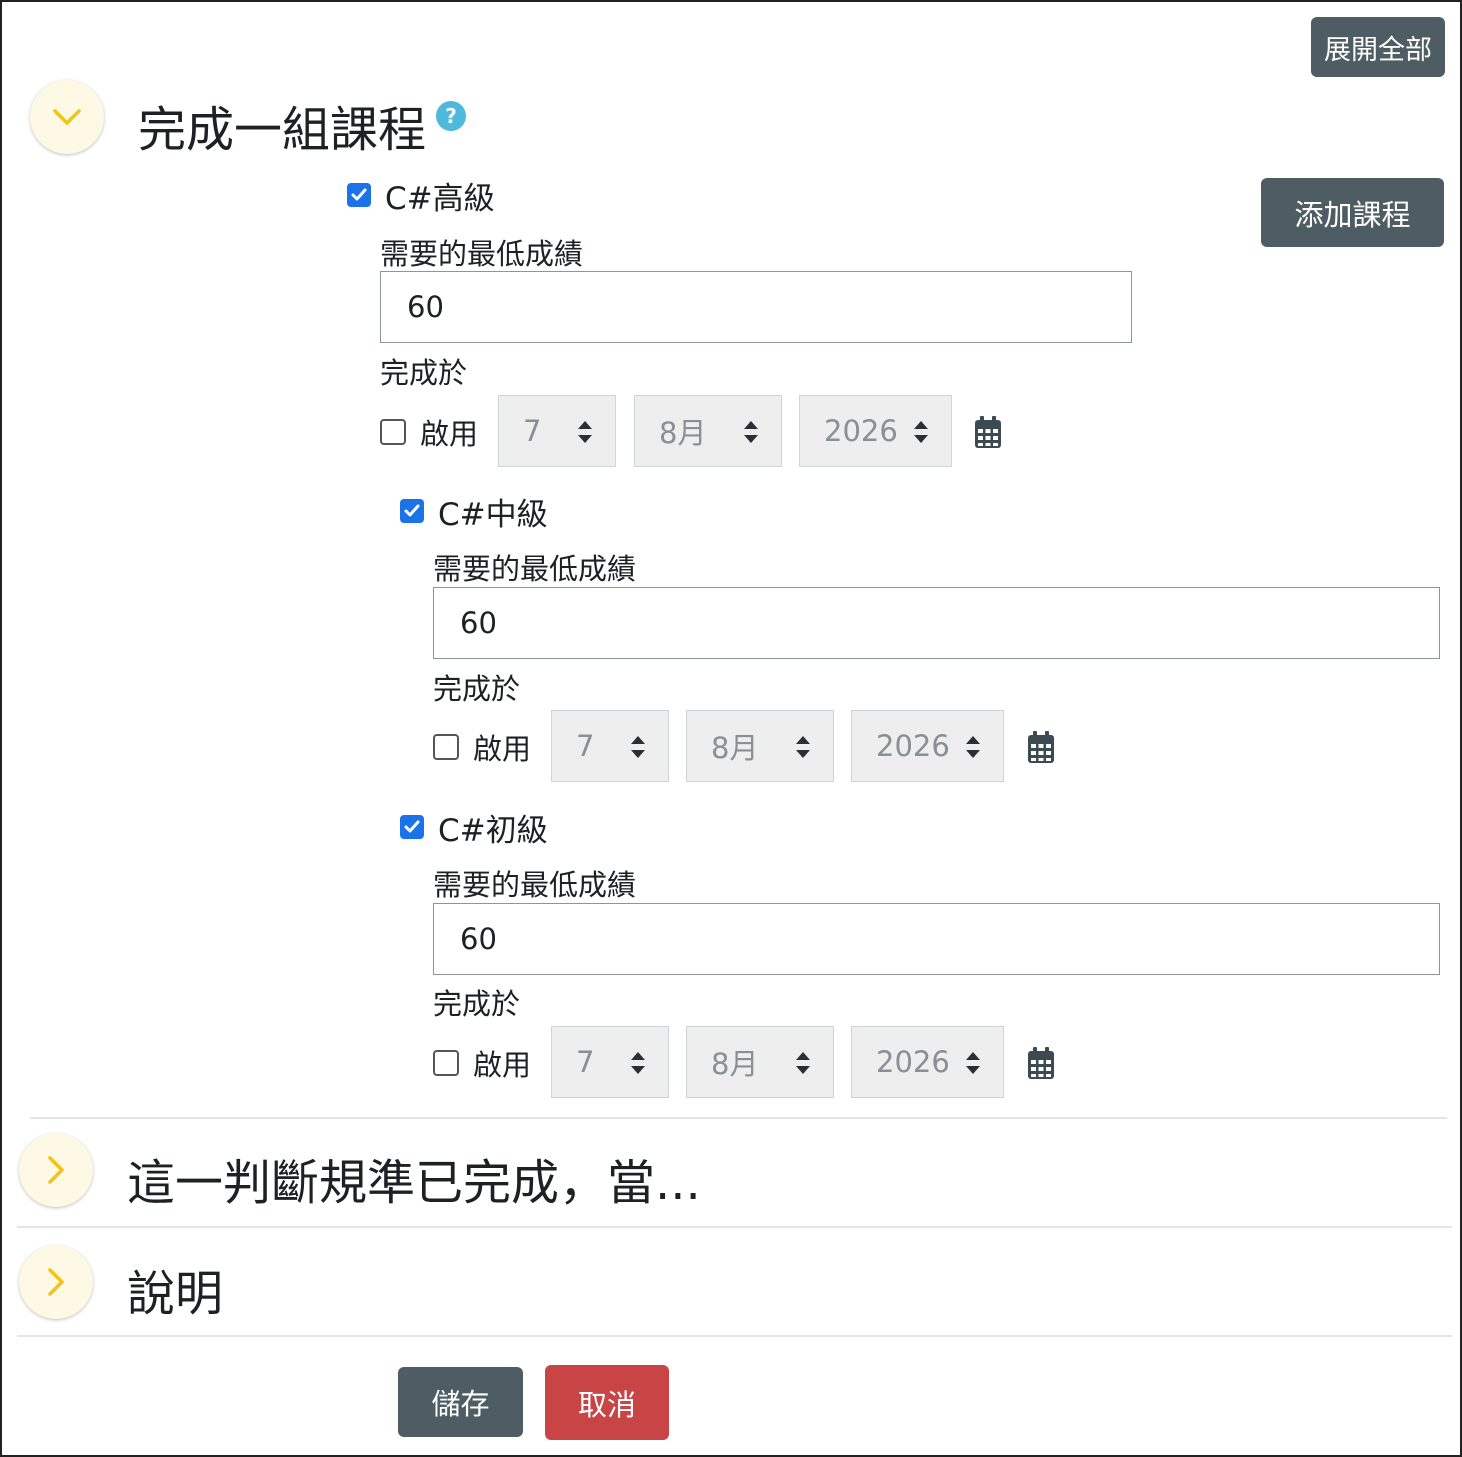 The width and height of the screenshot is (1462, 1457). I want to click on course-checkbox-row: C#初級, so click(474, 829).